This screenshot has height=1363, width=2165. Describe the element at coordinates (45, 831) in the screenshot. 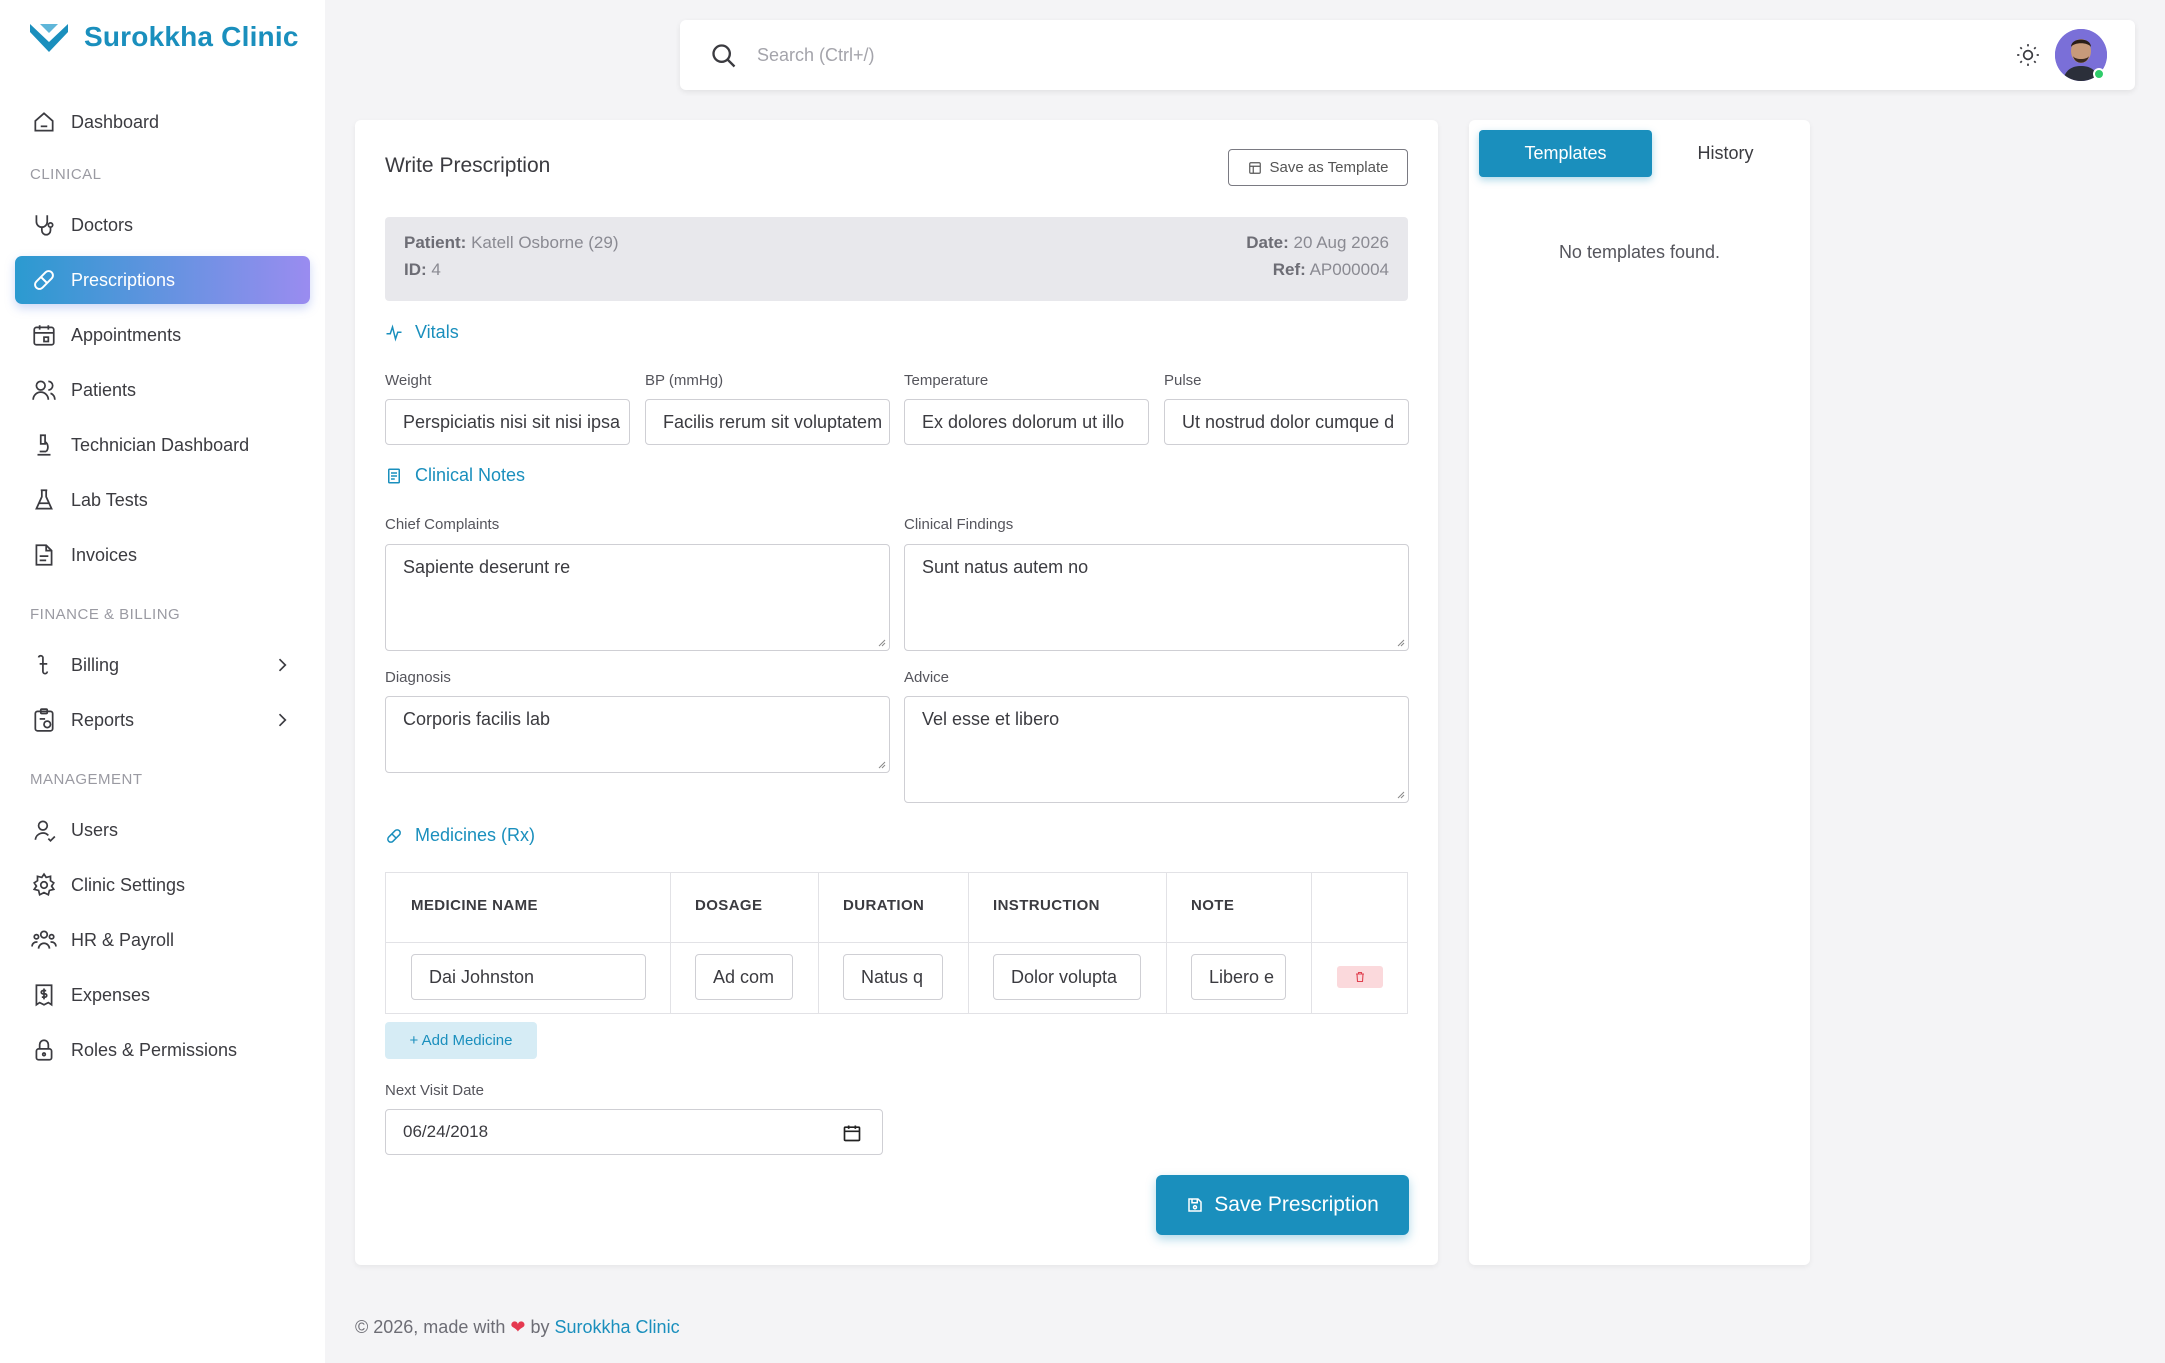

I see `user-icon` at that location.